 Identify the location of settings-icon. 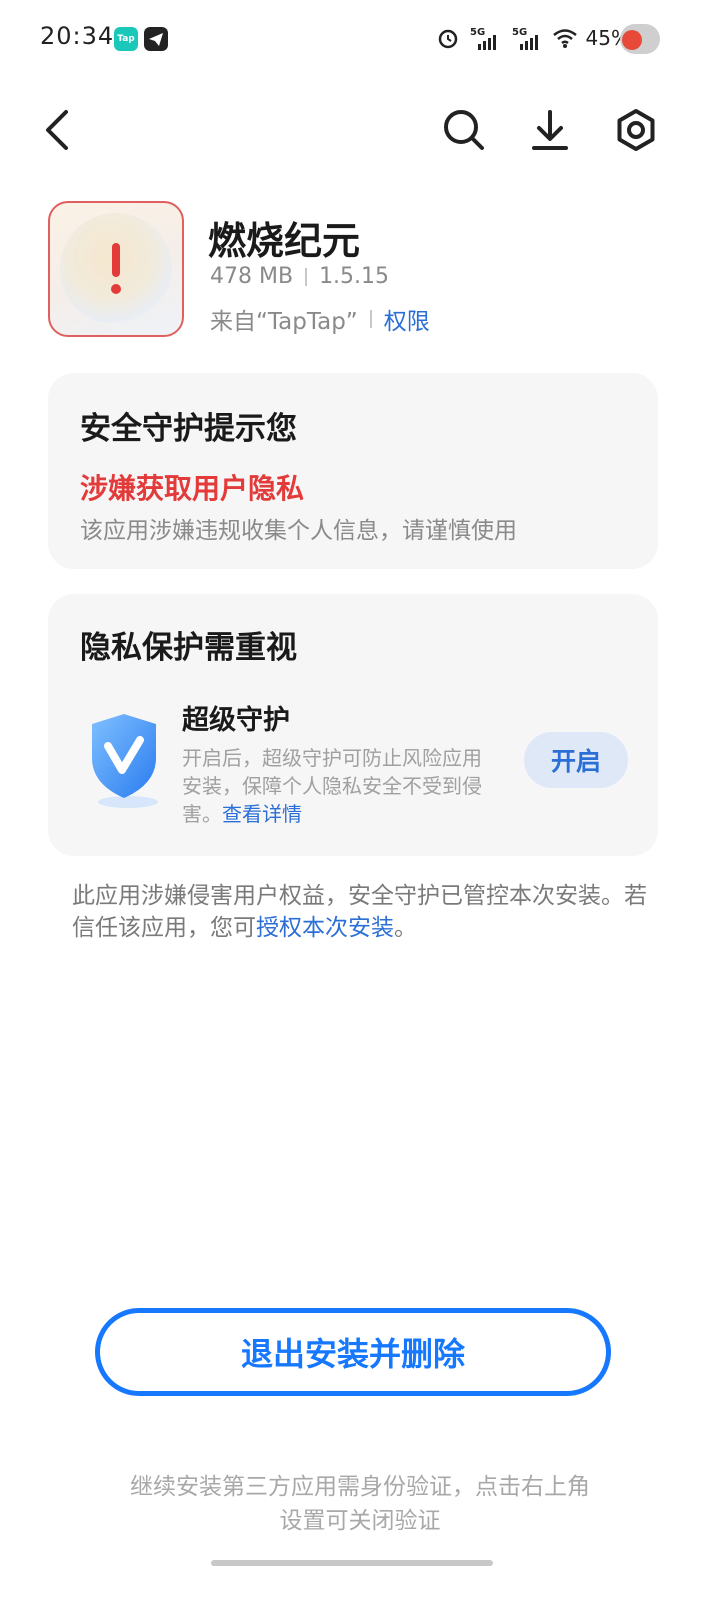
(636, 130).